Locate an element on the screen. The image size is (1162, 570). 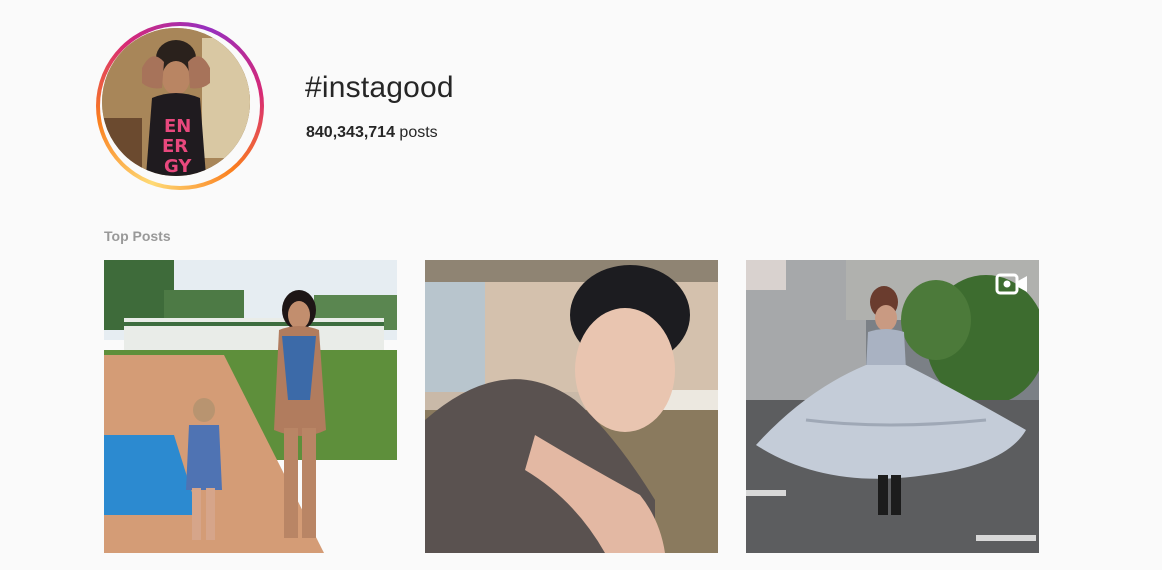
top-posts-heading: Top Posts is located at coordinates (137, 236).